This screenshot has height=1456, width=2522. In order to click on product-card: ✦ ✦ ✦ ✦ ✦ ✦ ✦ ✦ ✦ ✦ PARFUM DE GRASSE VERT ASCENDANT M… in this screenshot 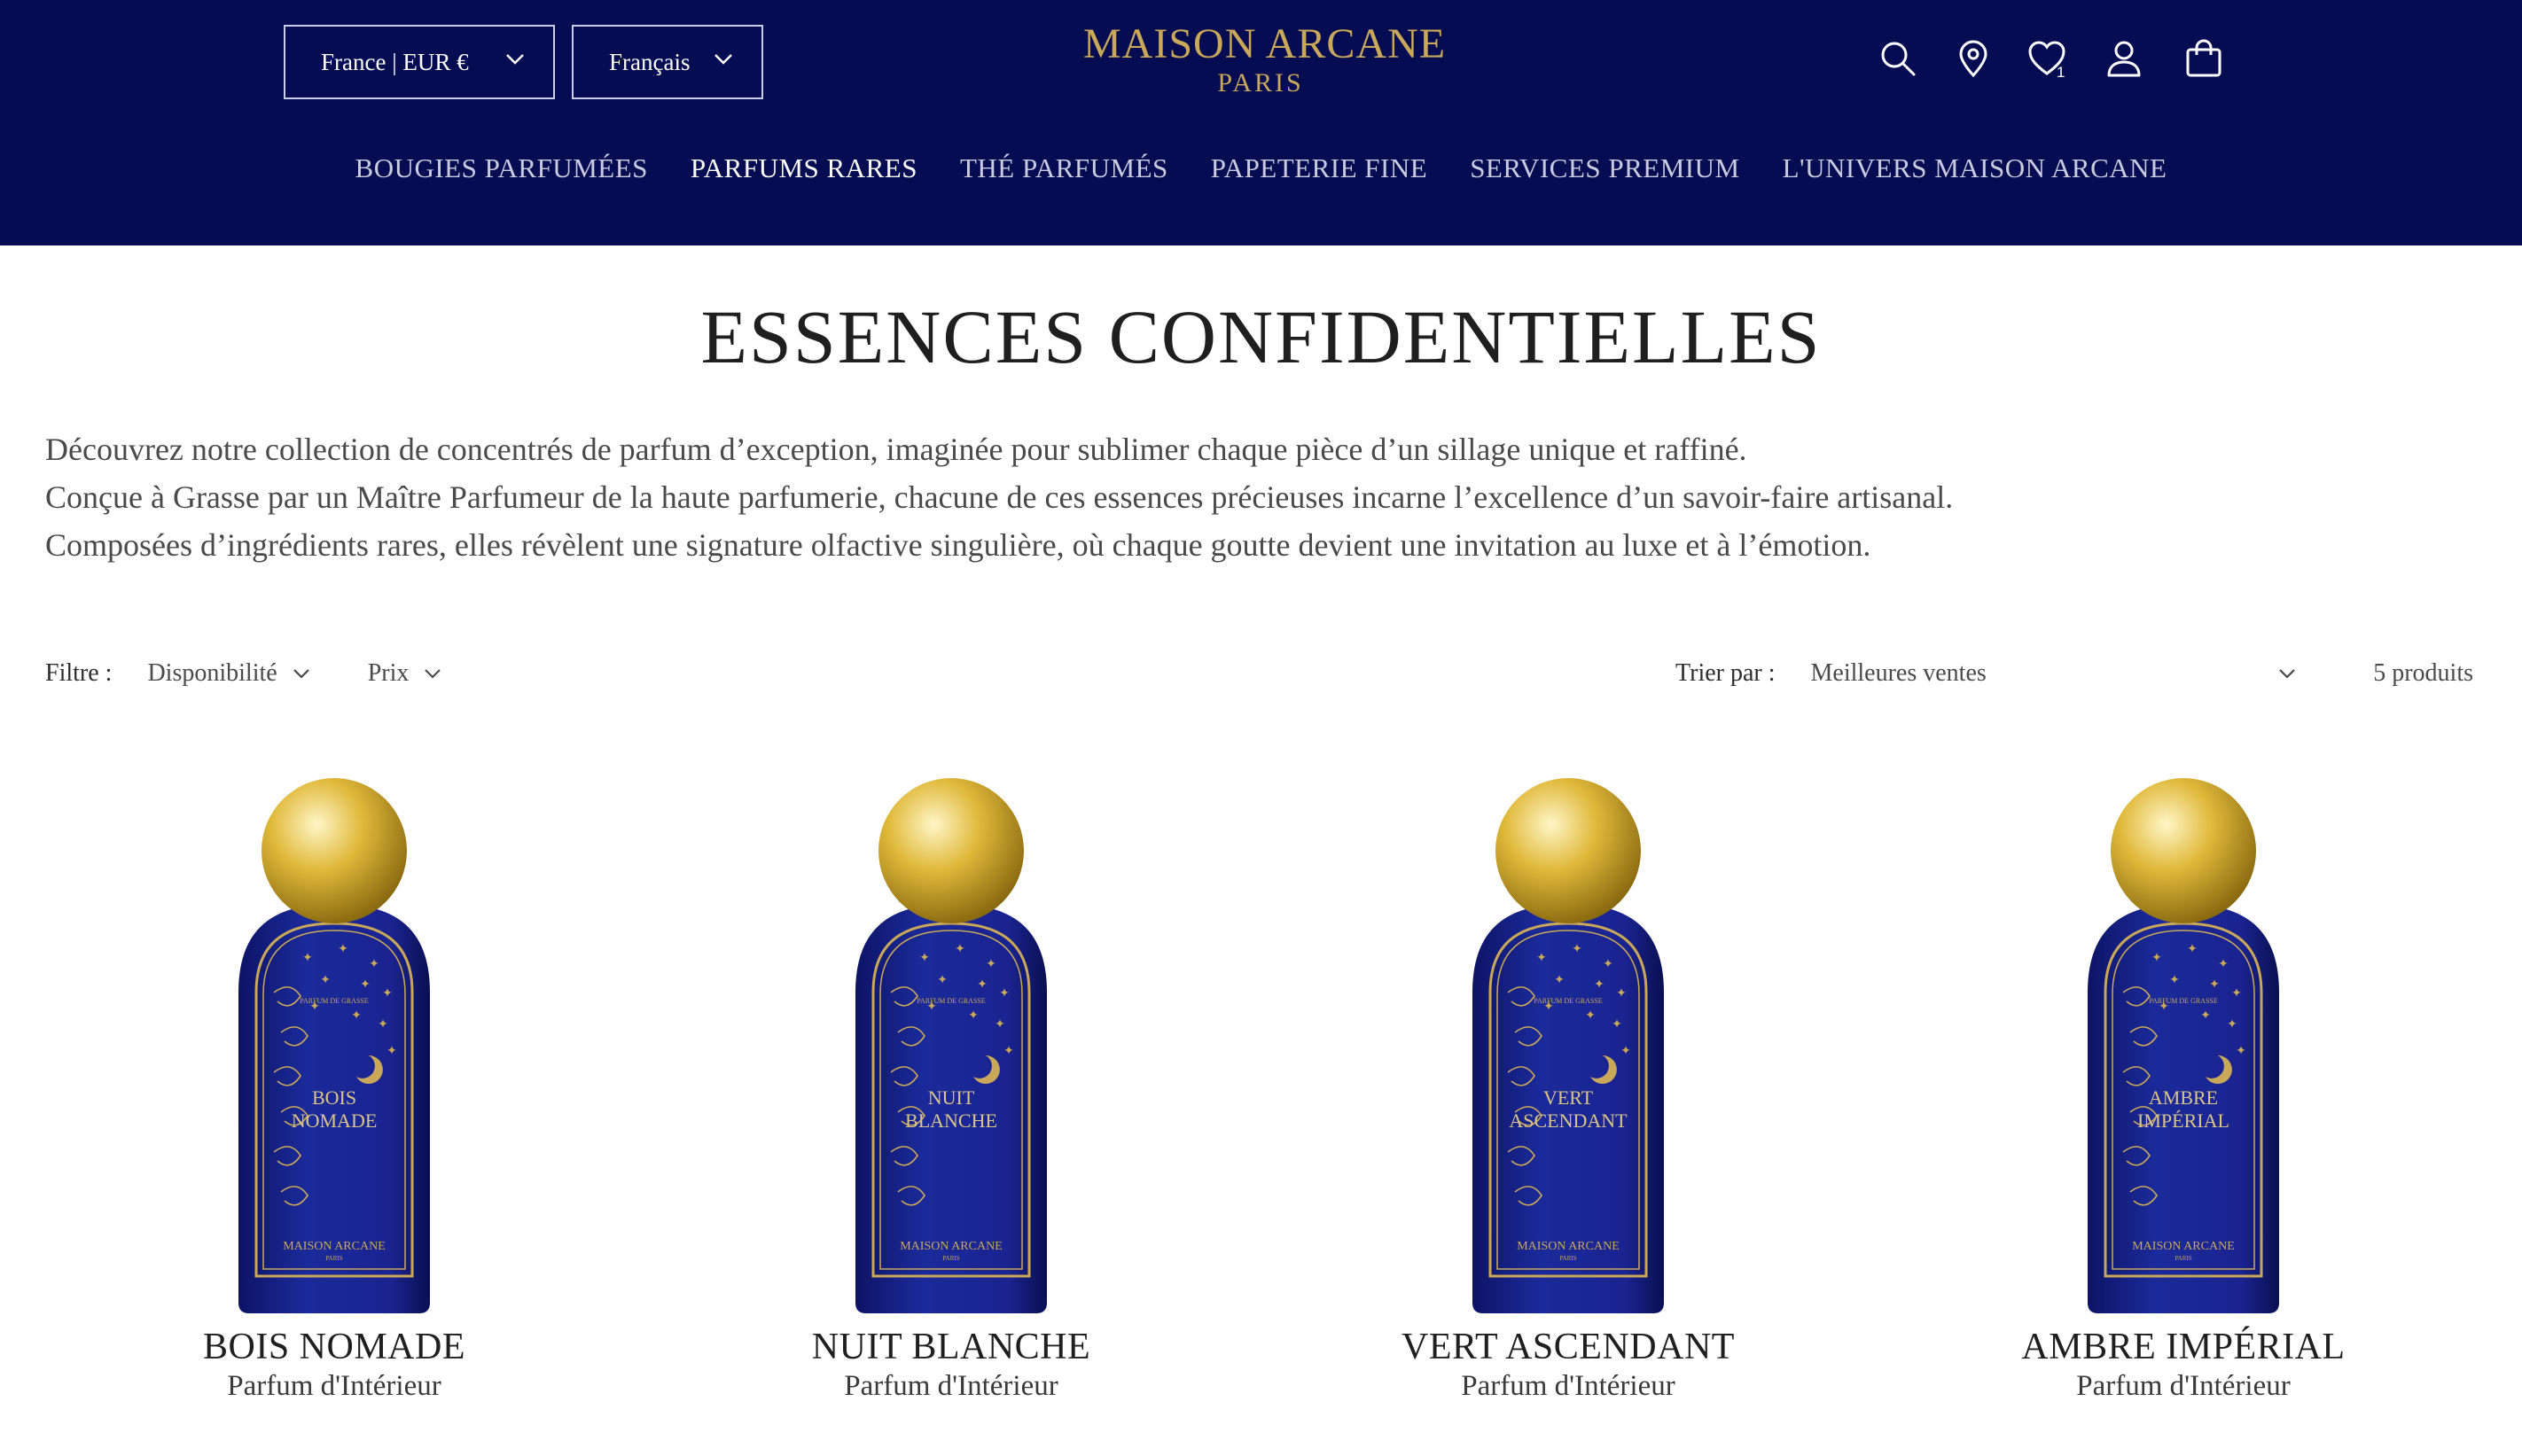, I will do `click(1568, 1087)`.